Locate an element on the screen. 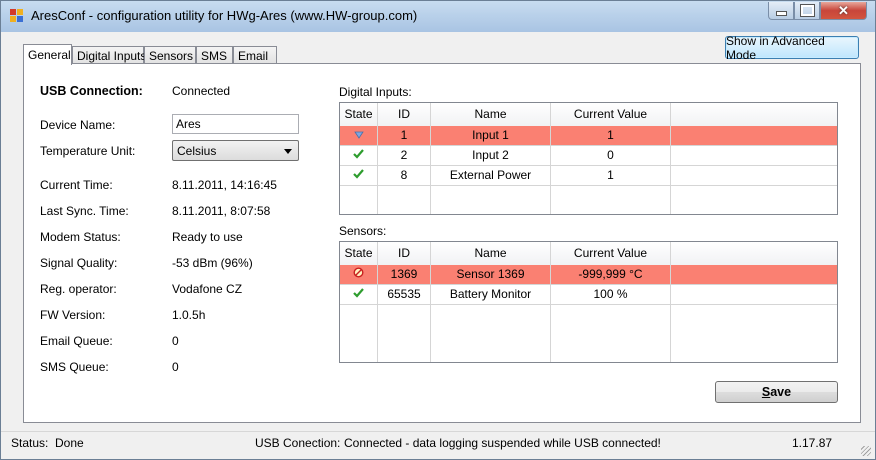  reg-operator-value: Vodafone CZ is located at coordinates (207, 289).